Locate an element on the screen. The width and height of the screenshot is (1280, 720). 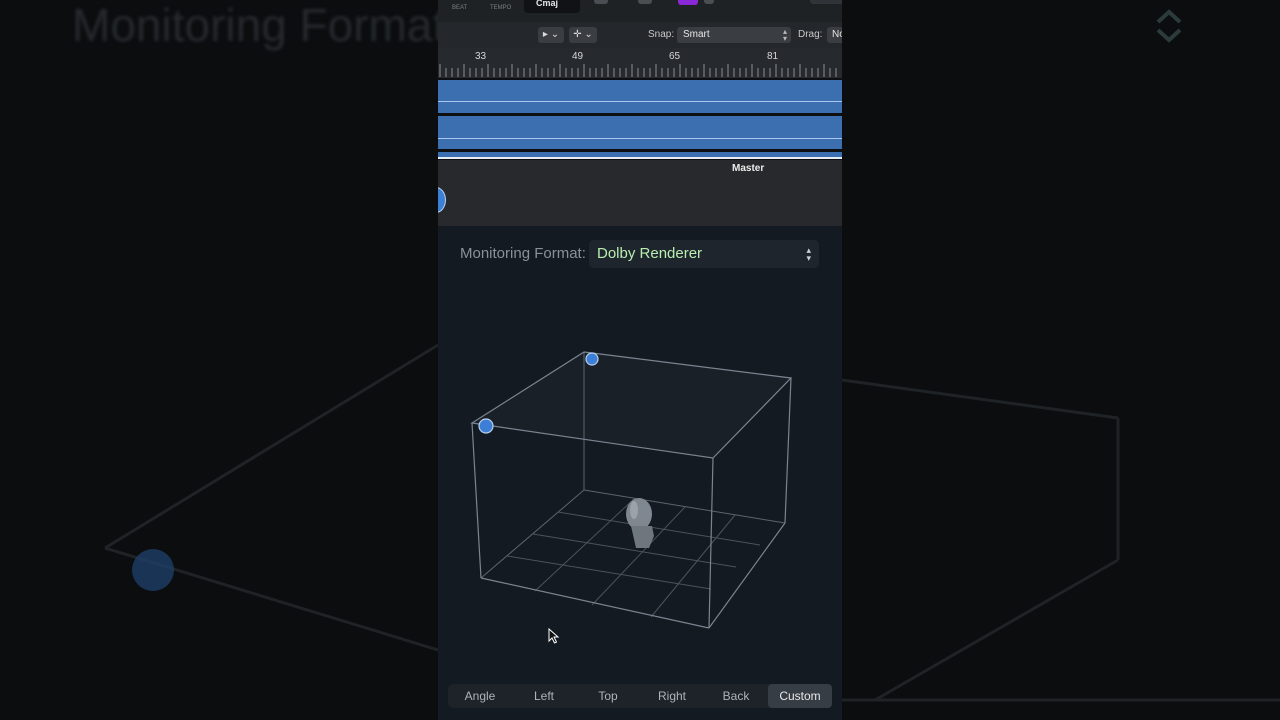
view-button-left: Left is located at coordinates (544, 696).